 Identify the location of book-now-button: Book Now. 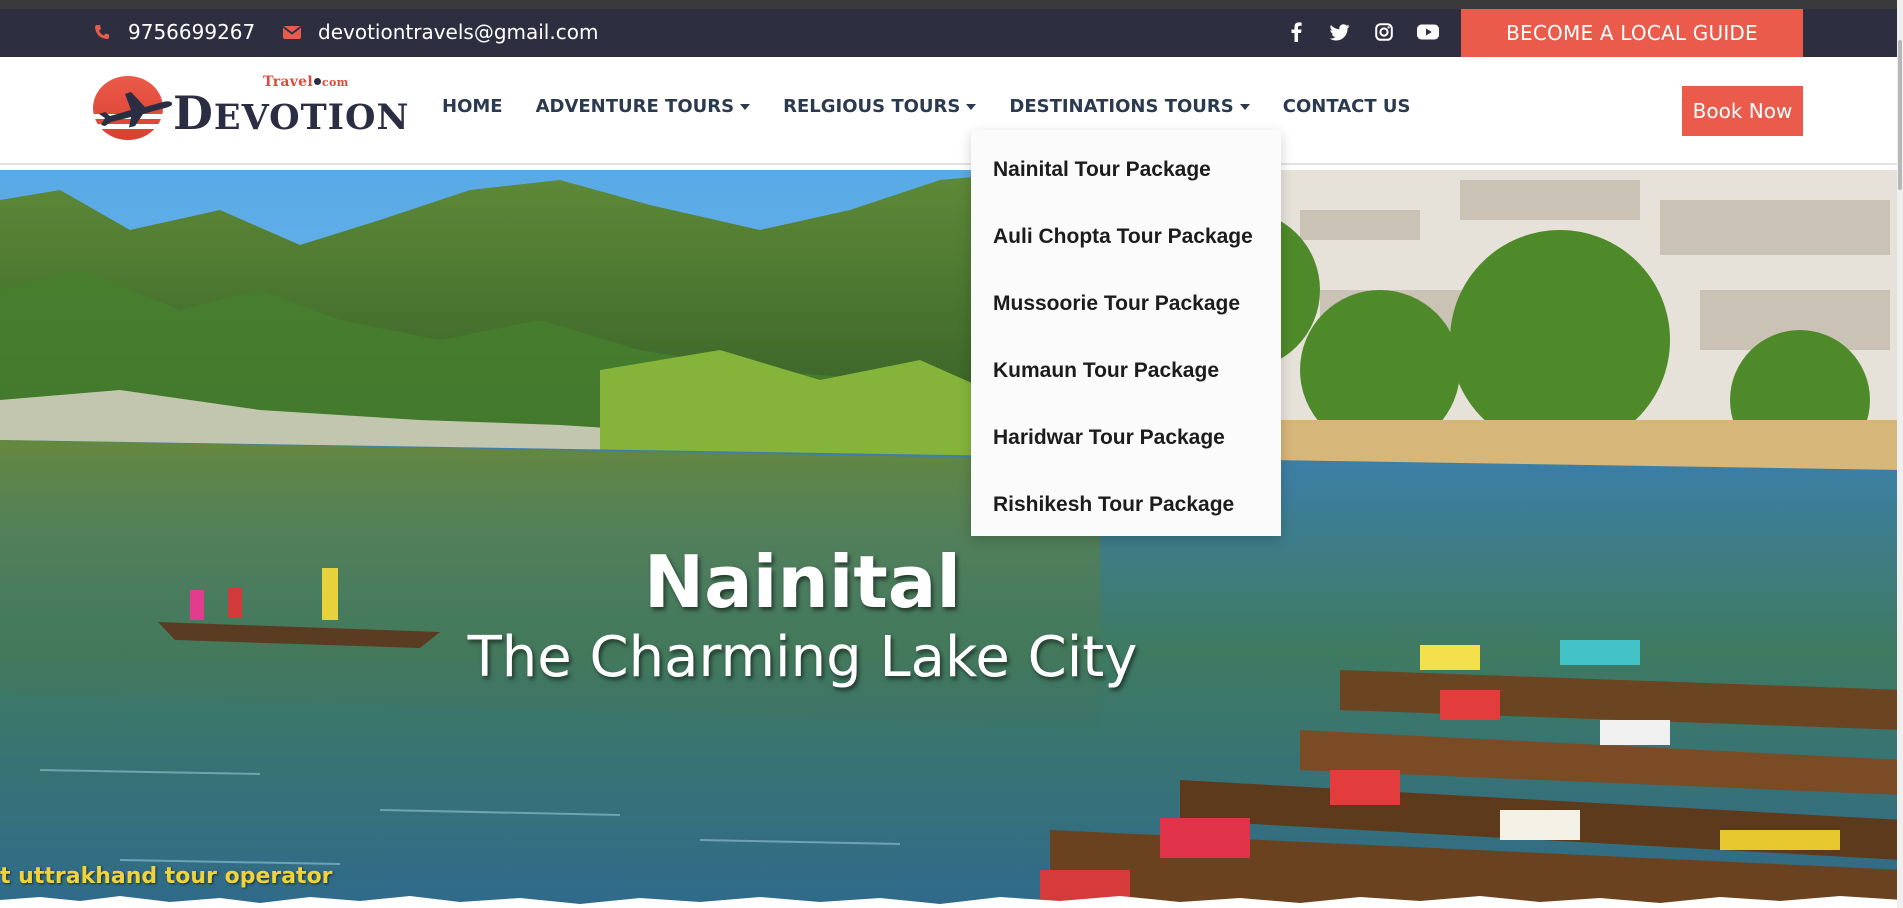
(1742, 111).